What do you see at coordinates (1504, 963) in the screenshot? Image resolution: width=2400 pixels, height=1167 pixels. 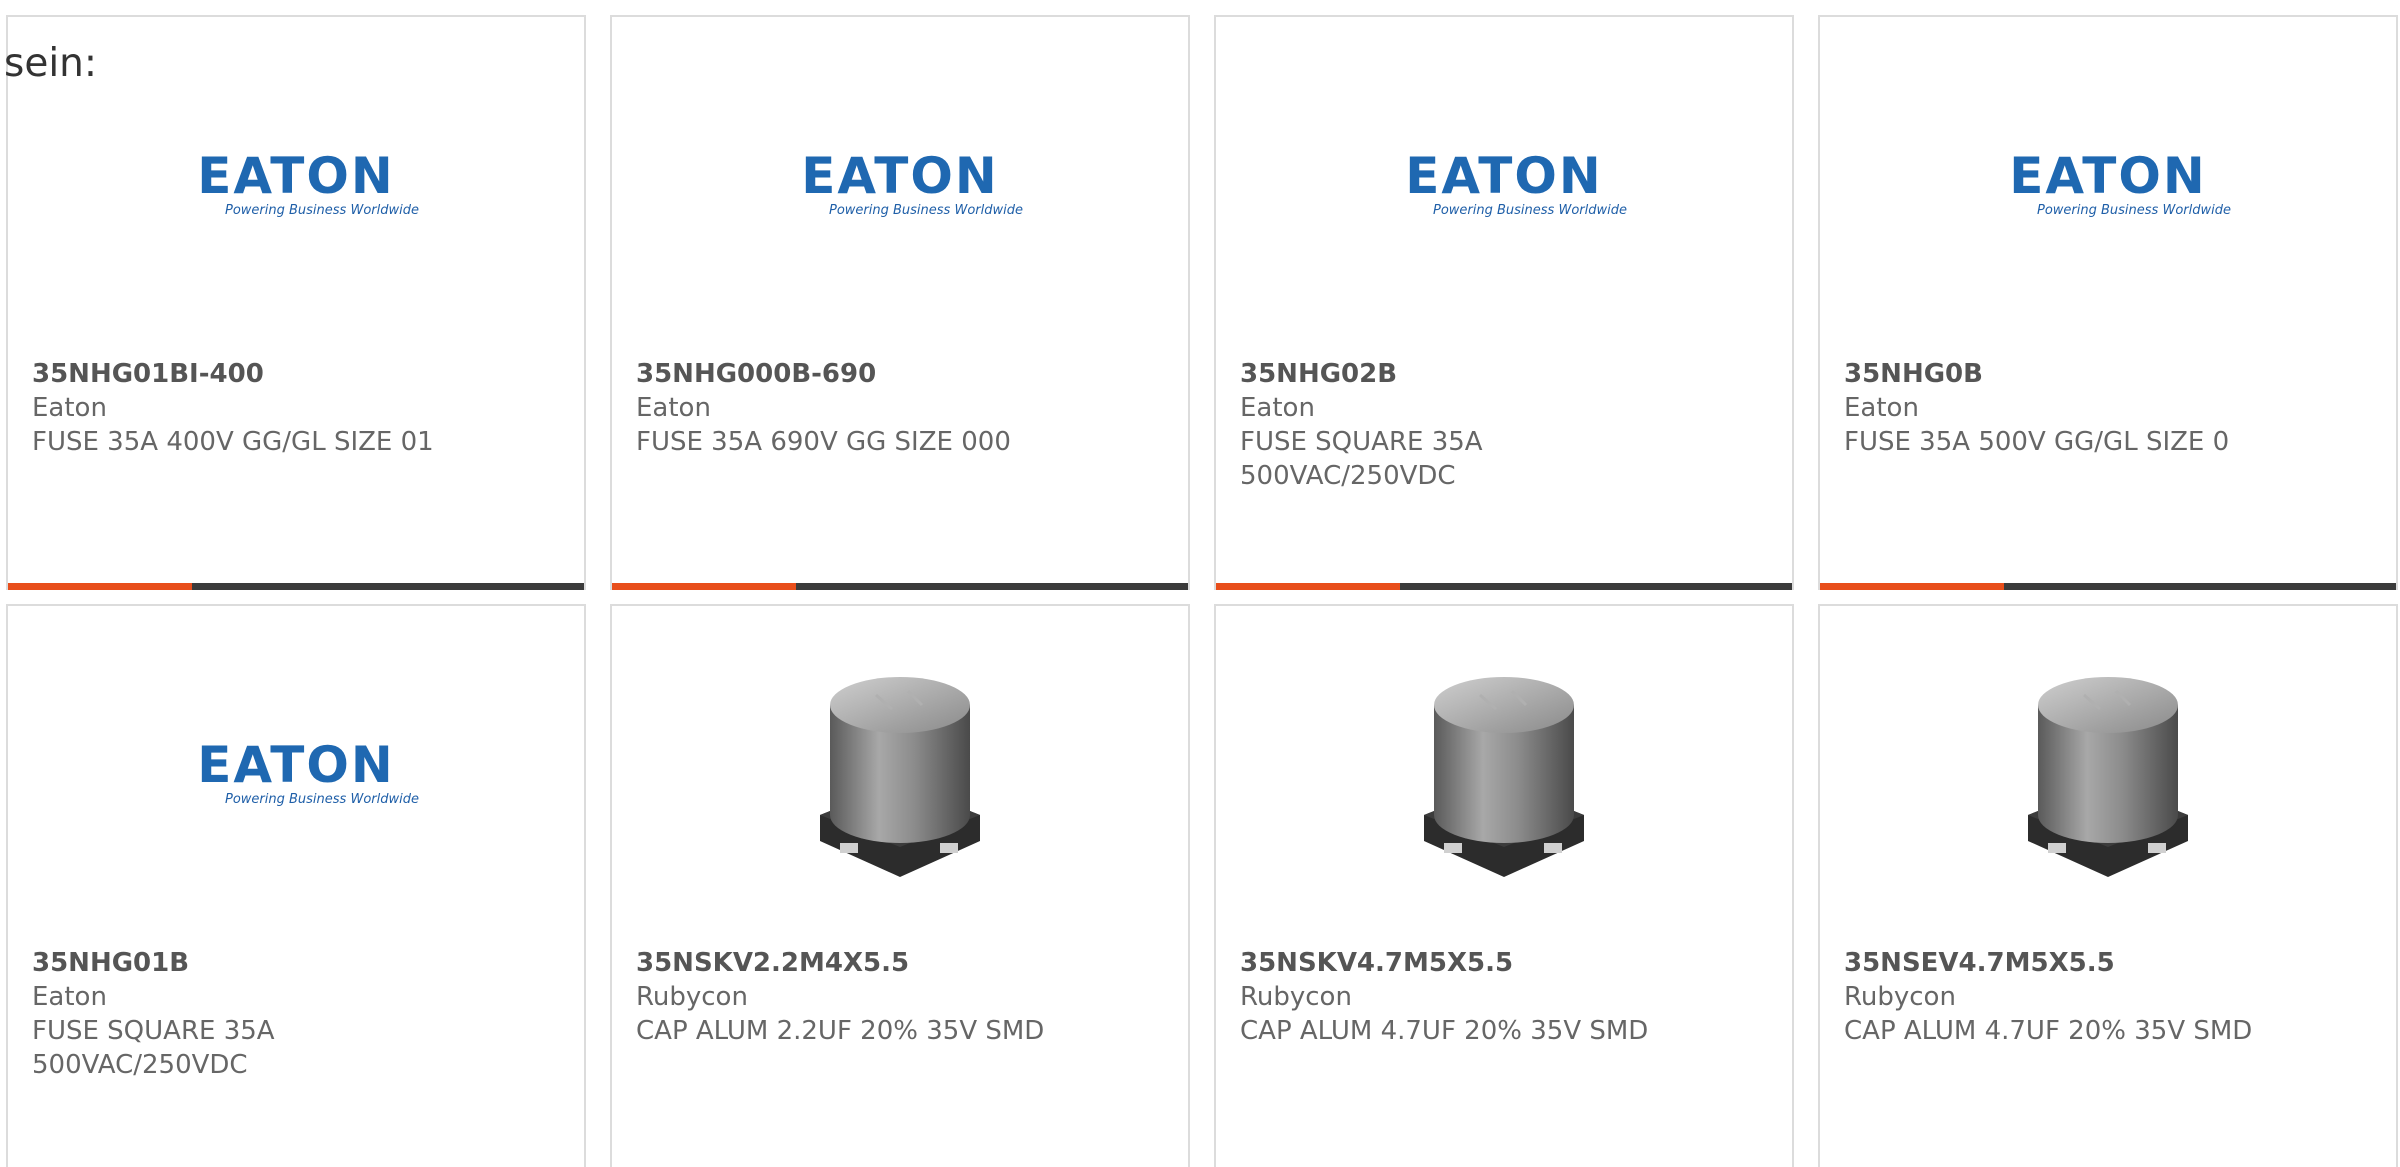 I see `part-number: 35NSKV4.7M5X5.5` at bounding box center [1504, 963].